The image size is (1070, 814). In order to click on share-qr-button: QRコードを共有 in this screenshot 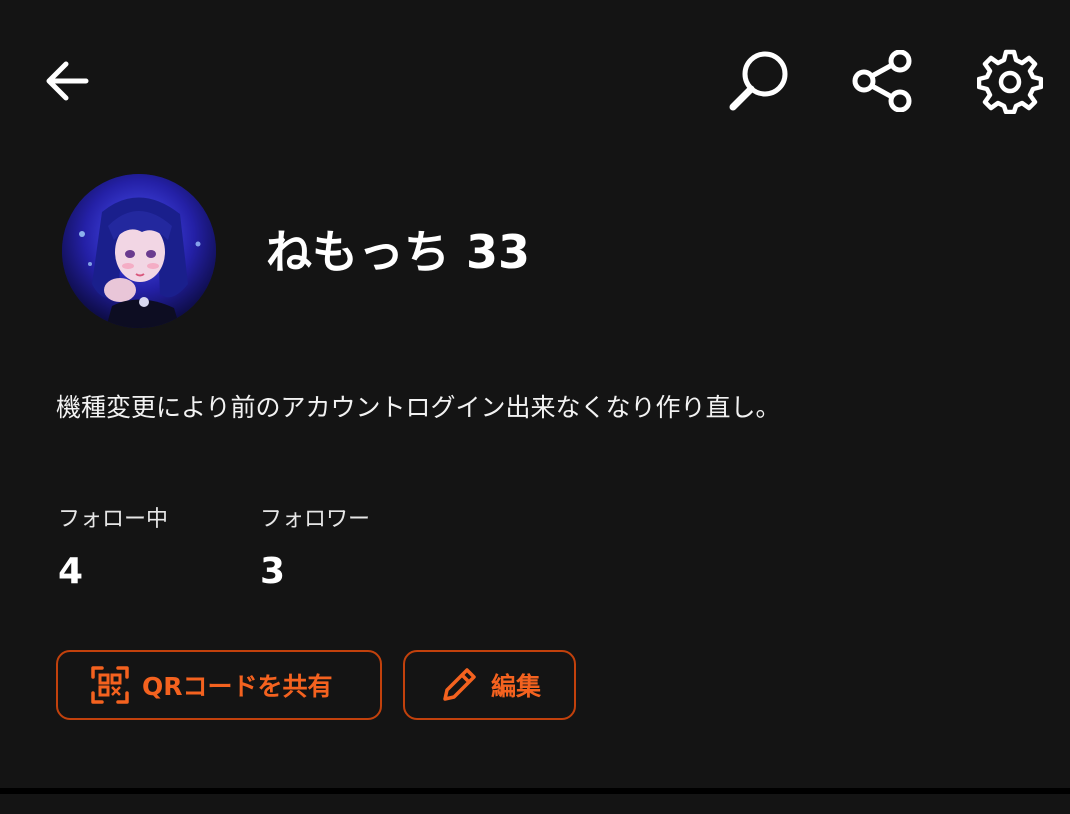, I will do `click(219, 685)`.